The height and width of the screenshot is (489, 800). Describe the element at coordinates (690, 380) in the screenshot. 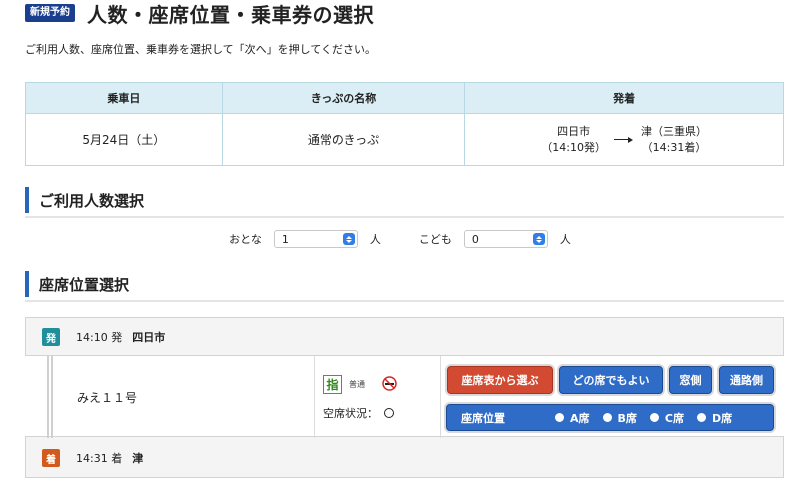

I see `window-seat-button: 窓側` at that location.